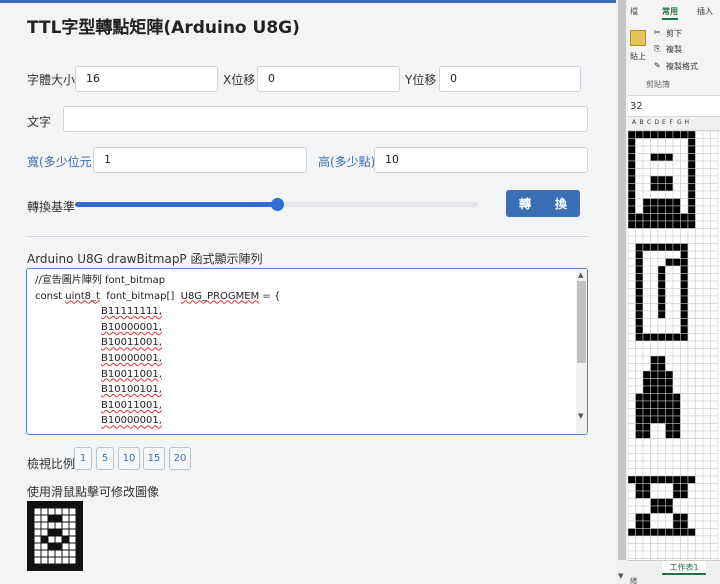 The image size is (720, 584). What do you see at coordinates (543, 203) in the screenshot?
I see `convert-button: 轉 換` at bounding box center [543, 203].